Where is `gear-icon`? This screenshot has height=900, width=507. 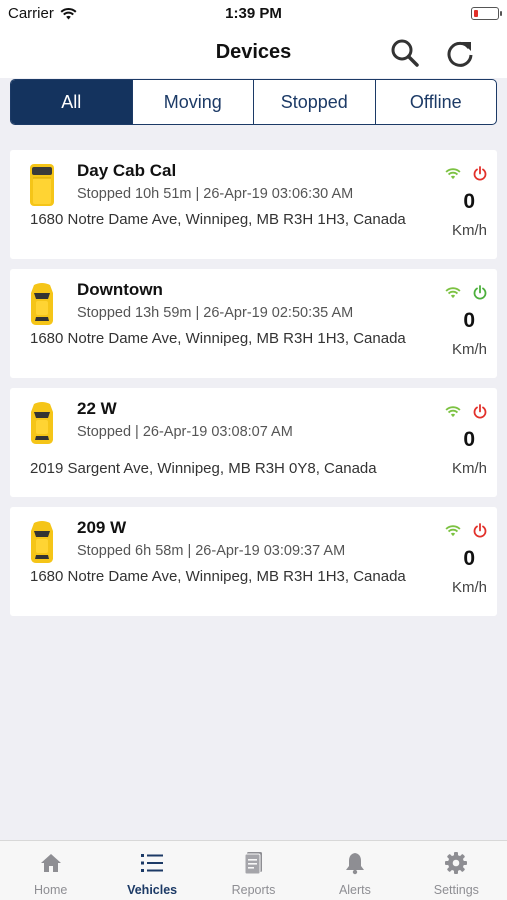 gear-icon is located at coordinates (456, 863).